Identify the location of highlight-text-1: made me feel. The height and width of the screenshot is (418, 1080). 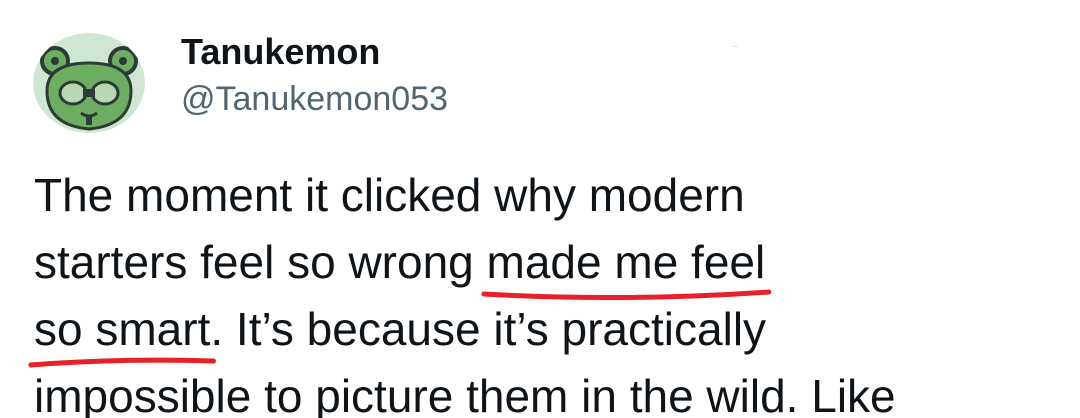
(626, 262).